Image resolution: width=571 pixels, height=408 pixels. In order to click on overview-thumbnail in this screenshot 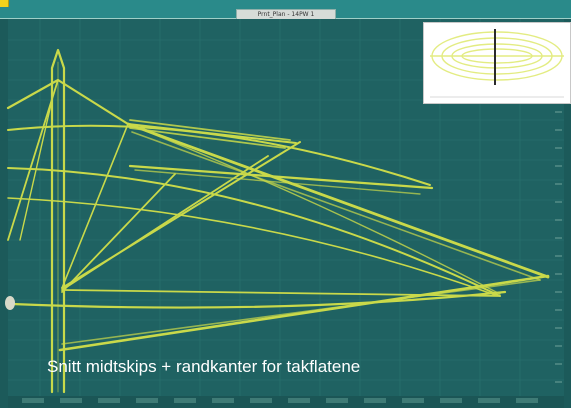, I will do `click(497, 63)`.